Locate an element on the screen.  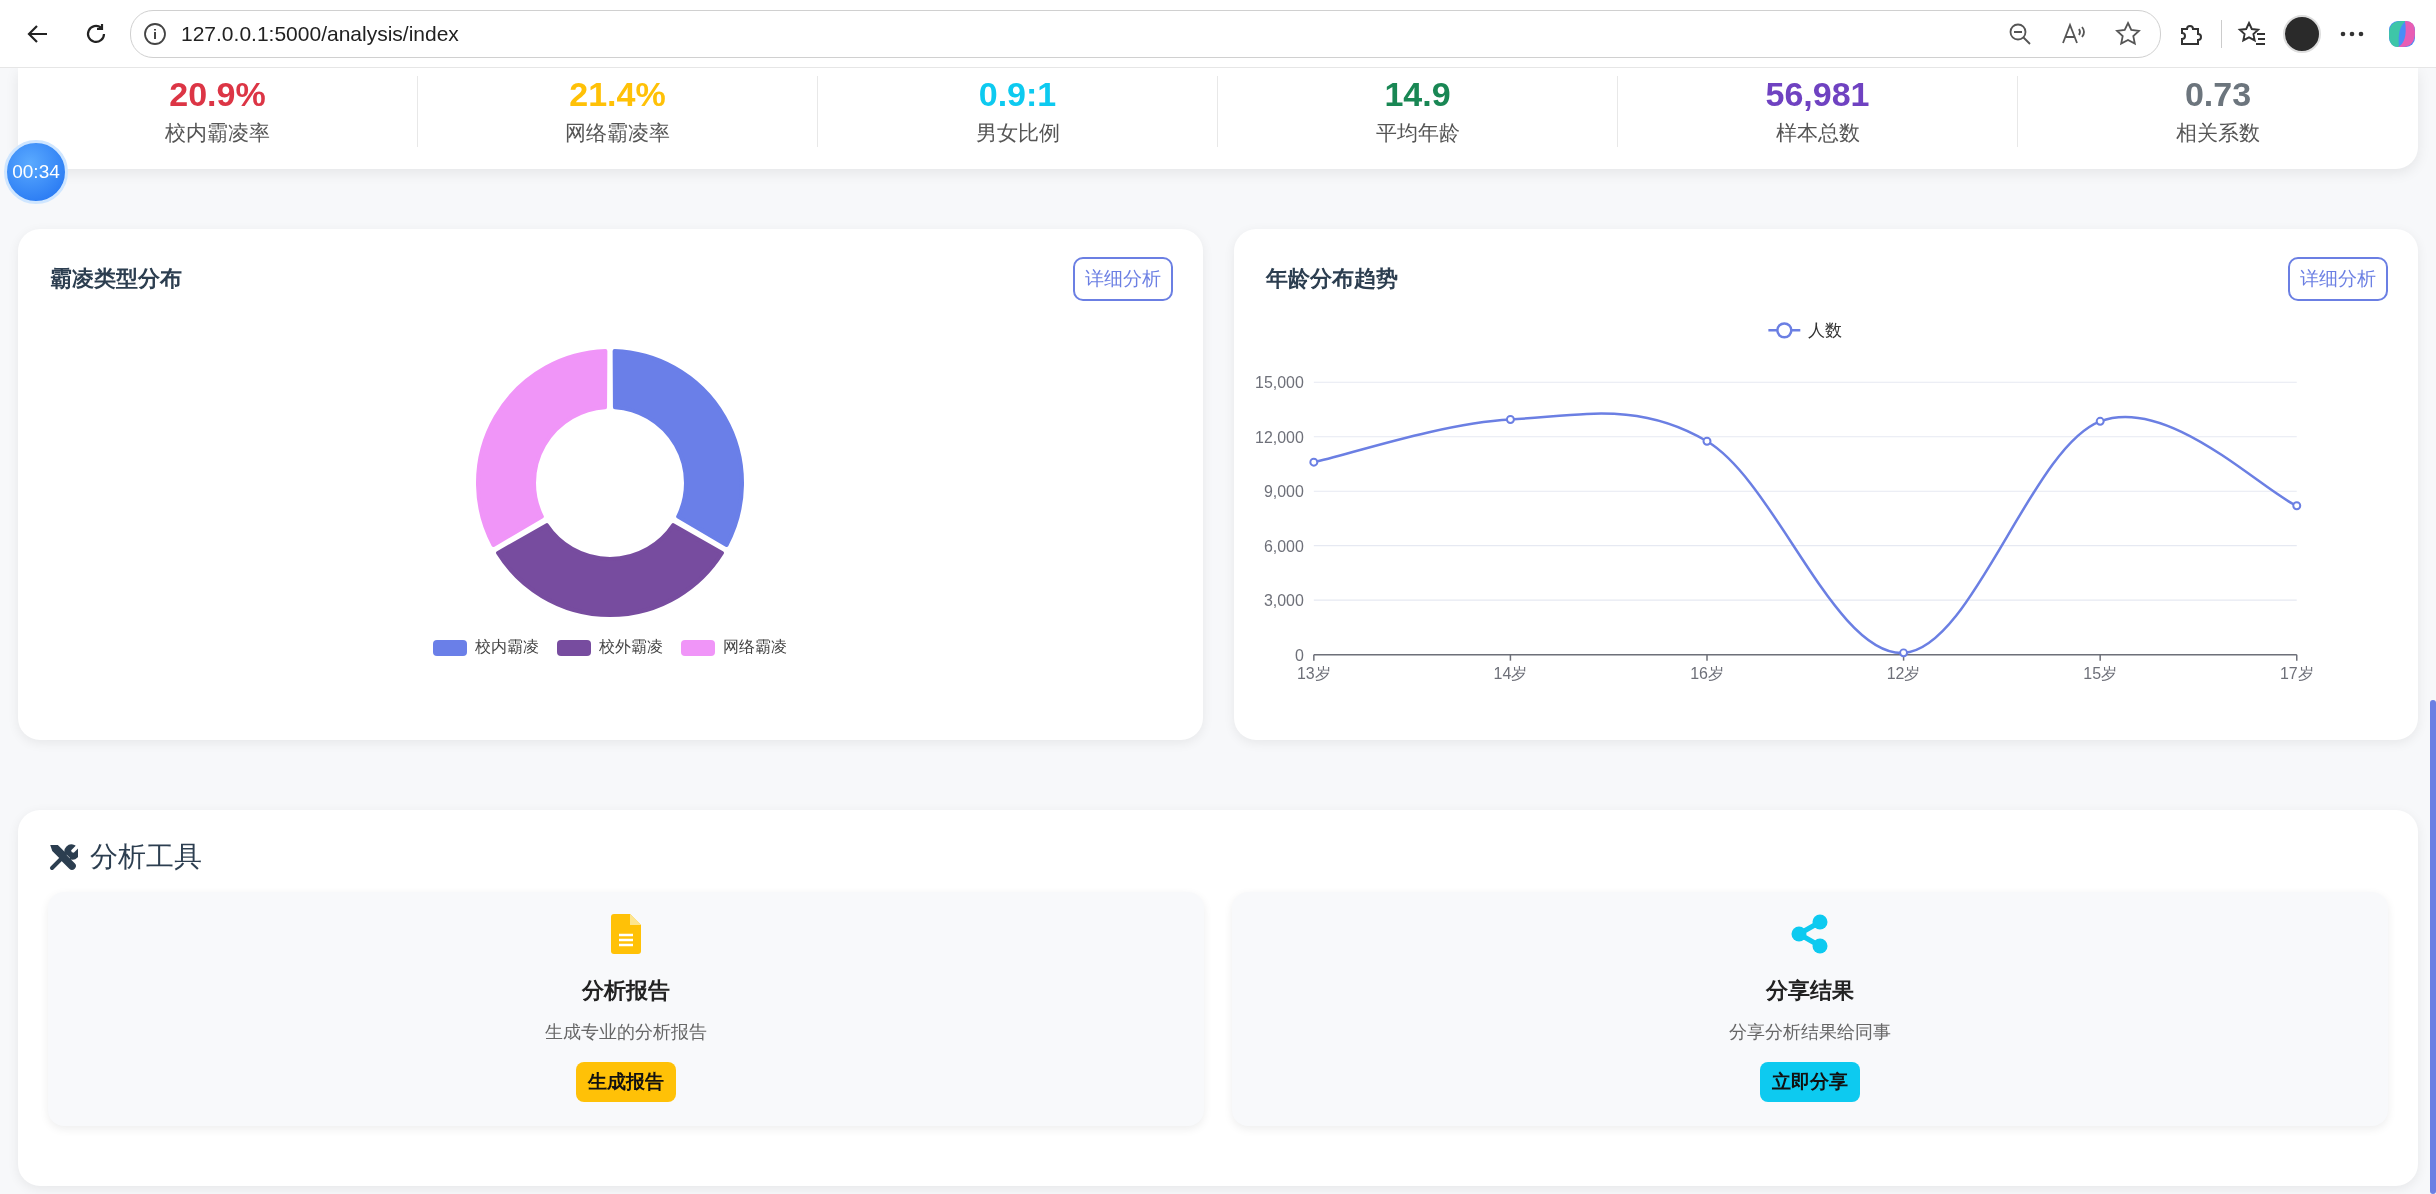
stat-value: 21.4% is located at coordinates (617, 95).